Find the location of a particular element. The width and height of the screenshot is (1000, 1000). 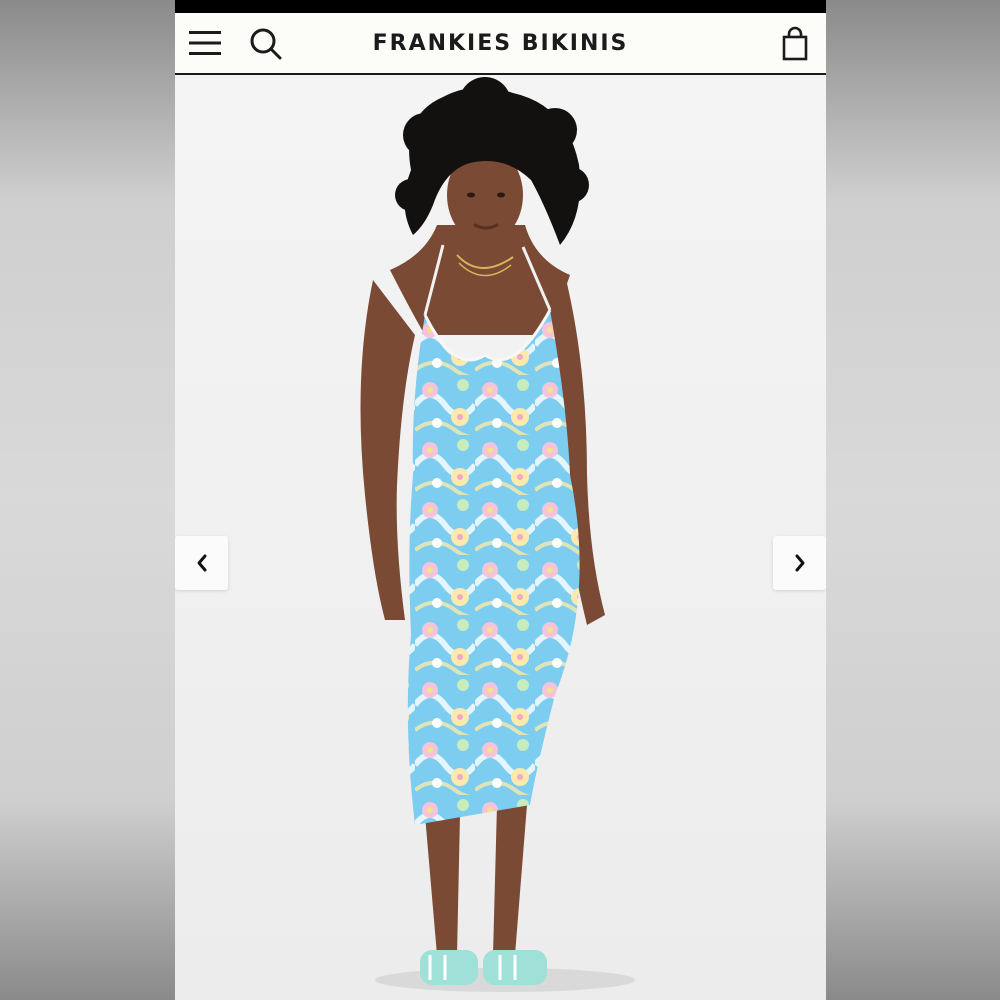

search-button is located at coordinates (266, 44).